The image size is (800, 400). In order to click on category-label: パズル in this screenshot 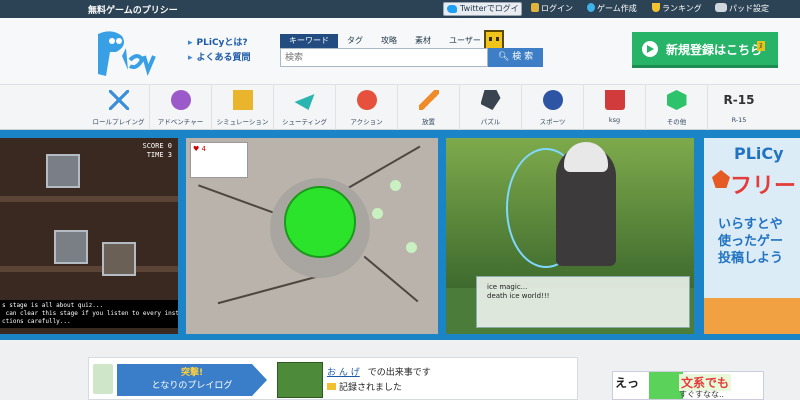, I will do `click(490, 122)`.